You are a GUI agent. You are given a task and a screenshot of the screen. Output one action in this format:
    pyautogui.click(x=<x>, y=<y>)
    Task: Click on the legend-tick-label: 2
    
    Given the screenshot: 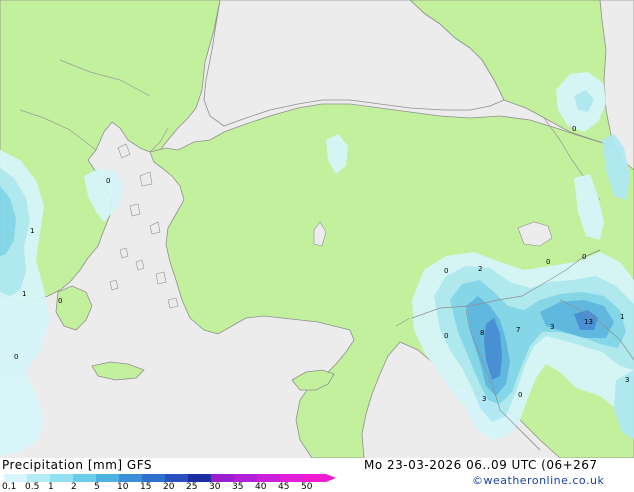 What is the action you would take?
    pyautogui.click(x=74, y=487)
    